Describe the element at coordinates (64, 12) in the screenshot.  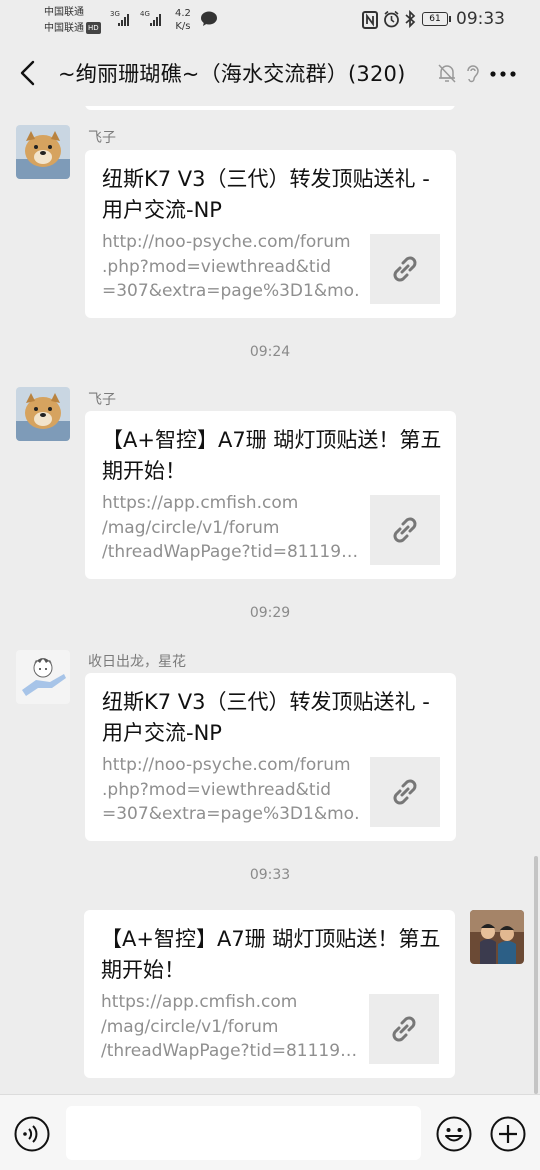
I see `carrier-1: 中国联通` at that location.